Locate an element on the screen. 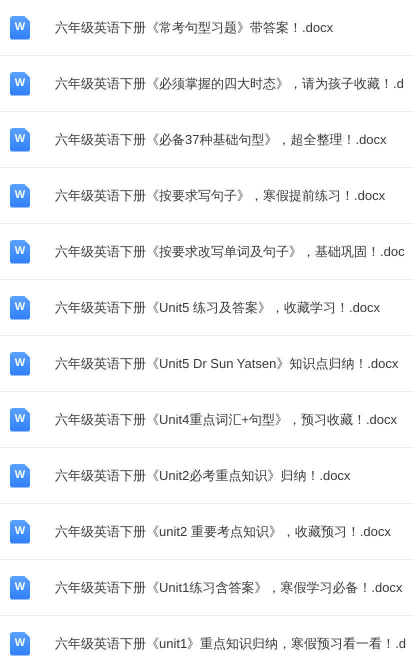 The width and height of the screenshot is (414, 664). file-name: 六年级英语下册《按要求改写单词及句子》，基础巩固！.doc is located at coordinates (230, 251).